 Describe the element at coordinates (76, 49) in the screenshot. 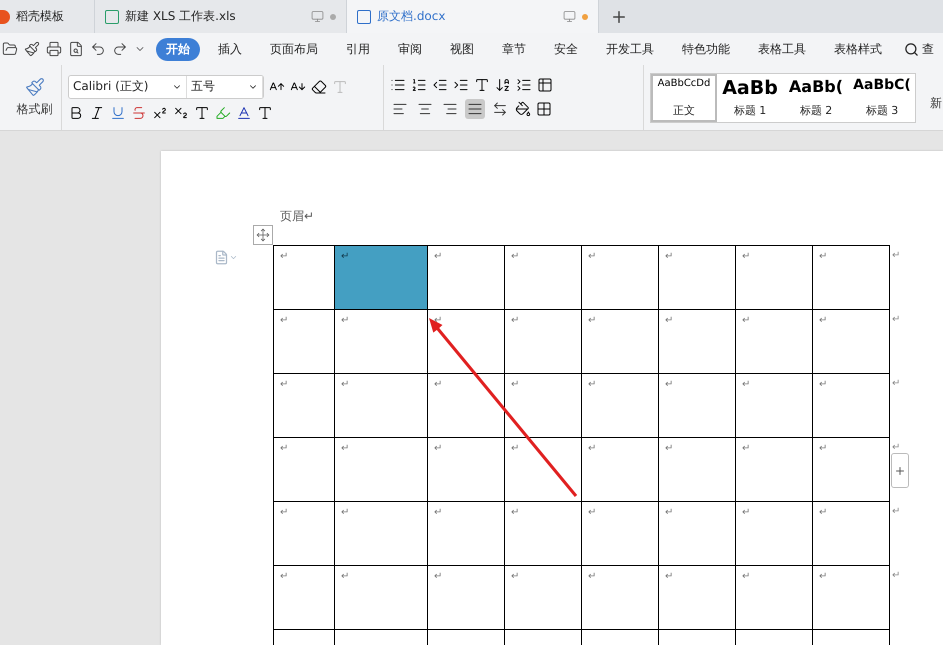

I see `preview-icon` at that location.